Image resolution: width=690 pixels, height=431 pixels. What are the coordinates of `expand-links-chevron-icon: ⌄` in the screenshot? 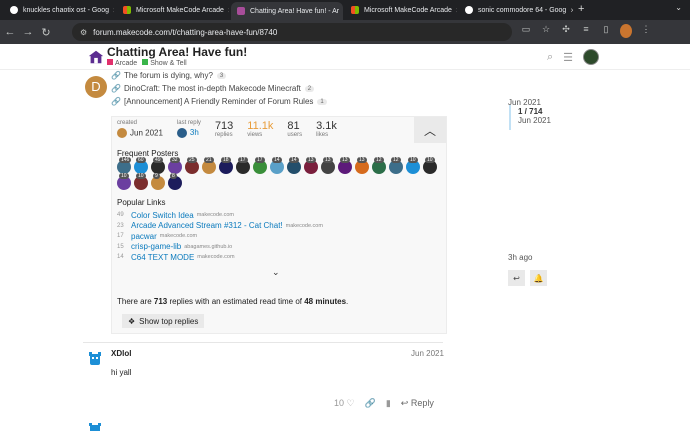 It's located at (276, 272).